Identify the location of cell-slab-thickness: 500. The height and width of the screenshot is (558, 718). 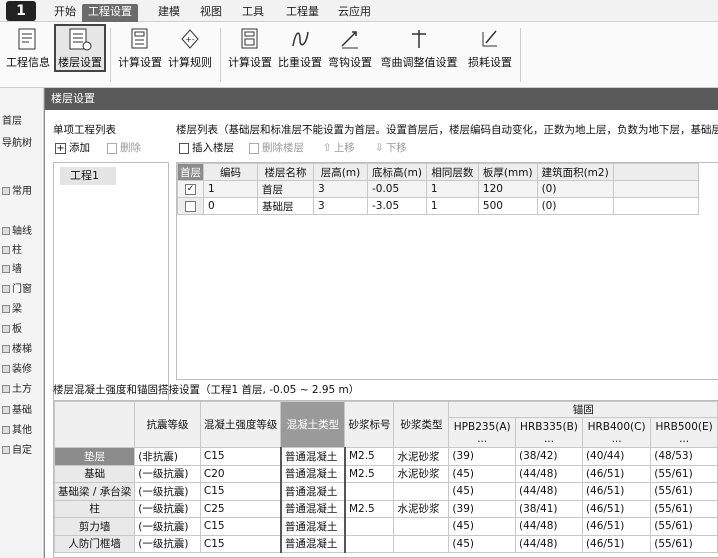
(507, 206).